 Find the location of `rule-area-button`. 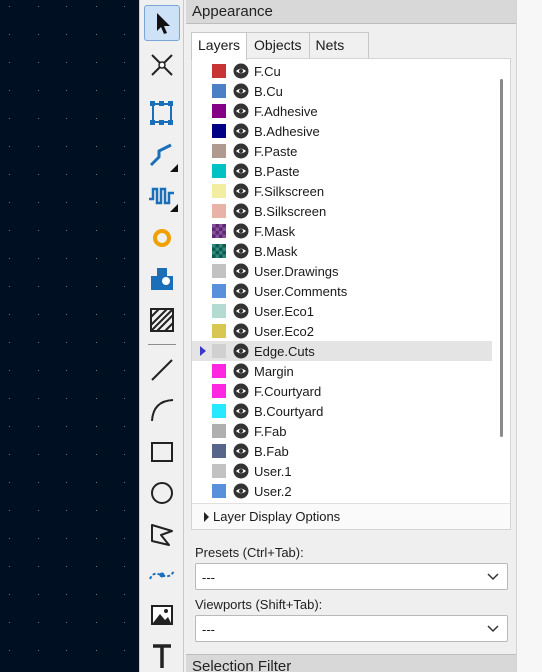

rule-area-button is located at coordinates (162, 320).